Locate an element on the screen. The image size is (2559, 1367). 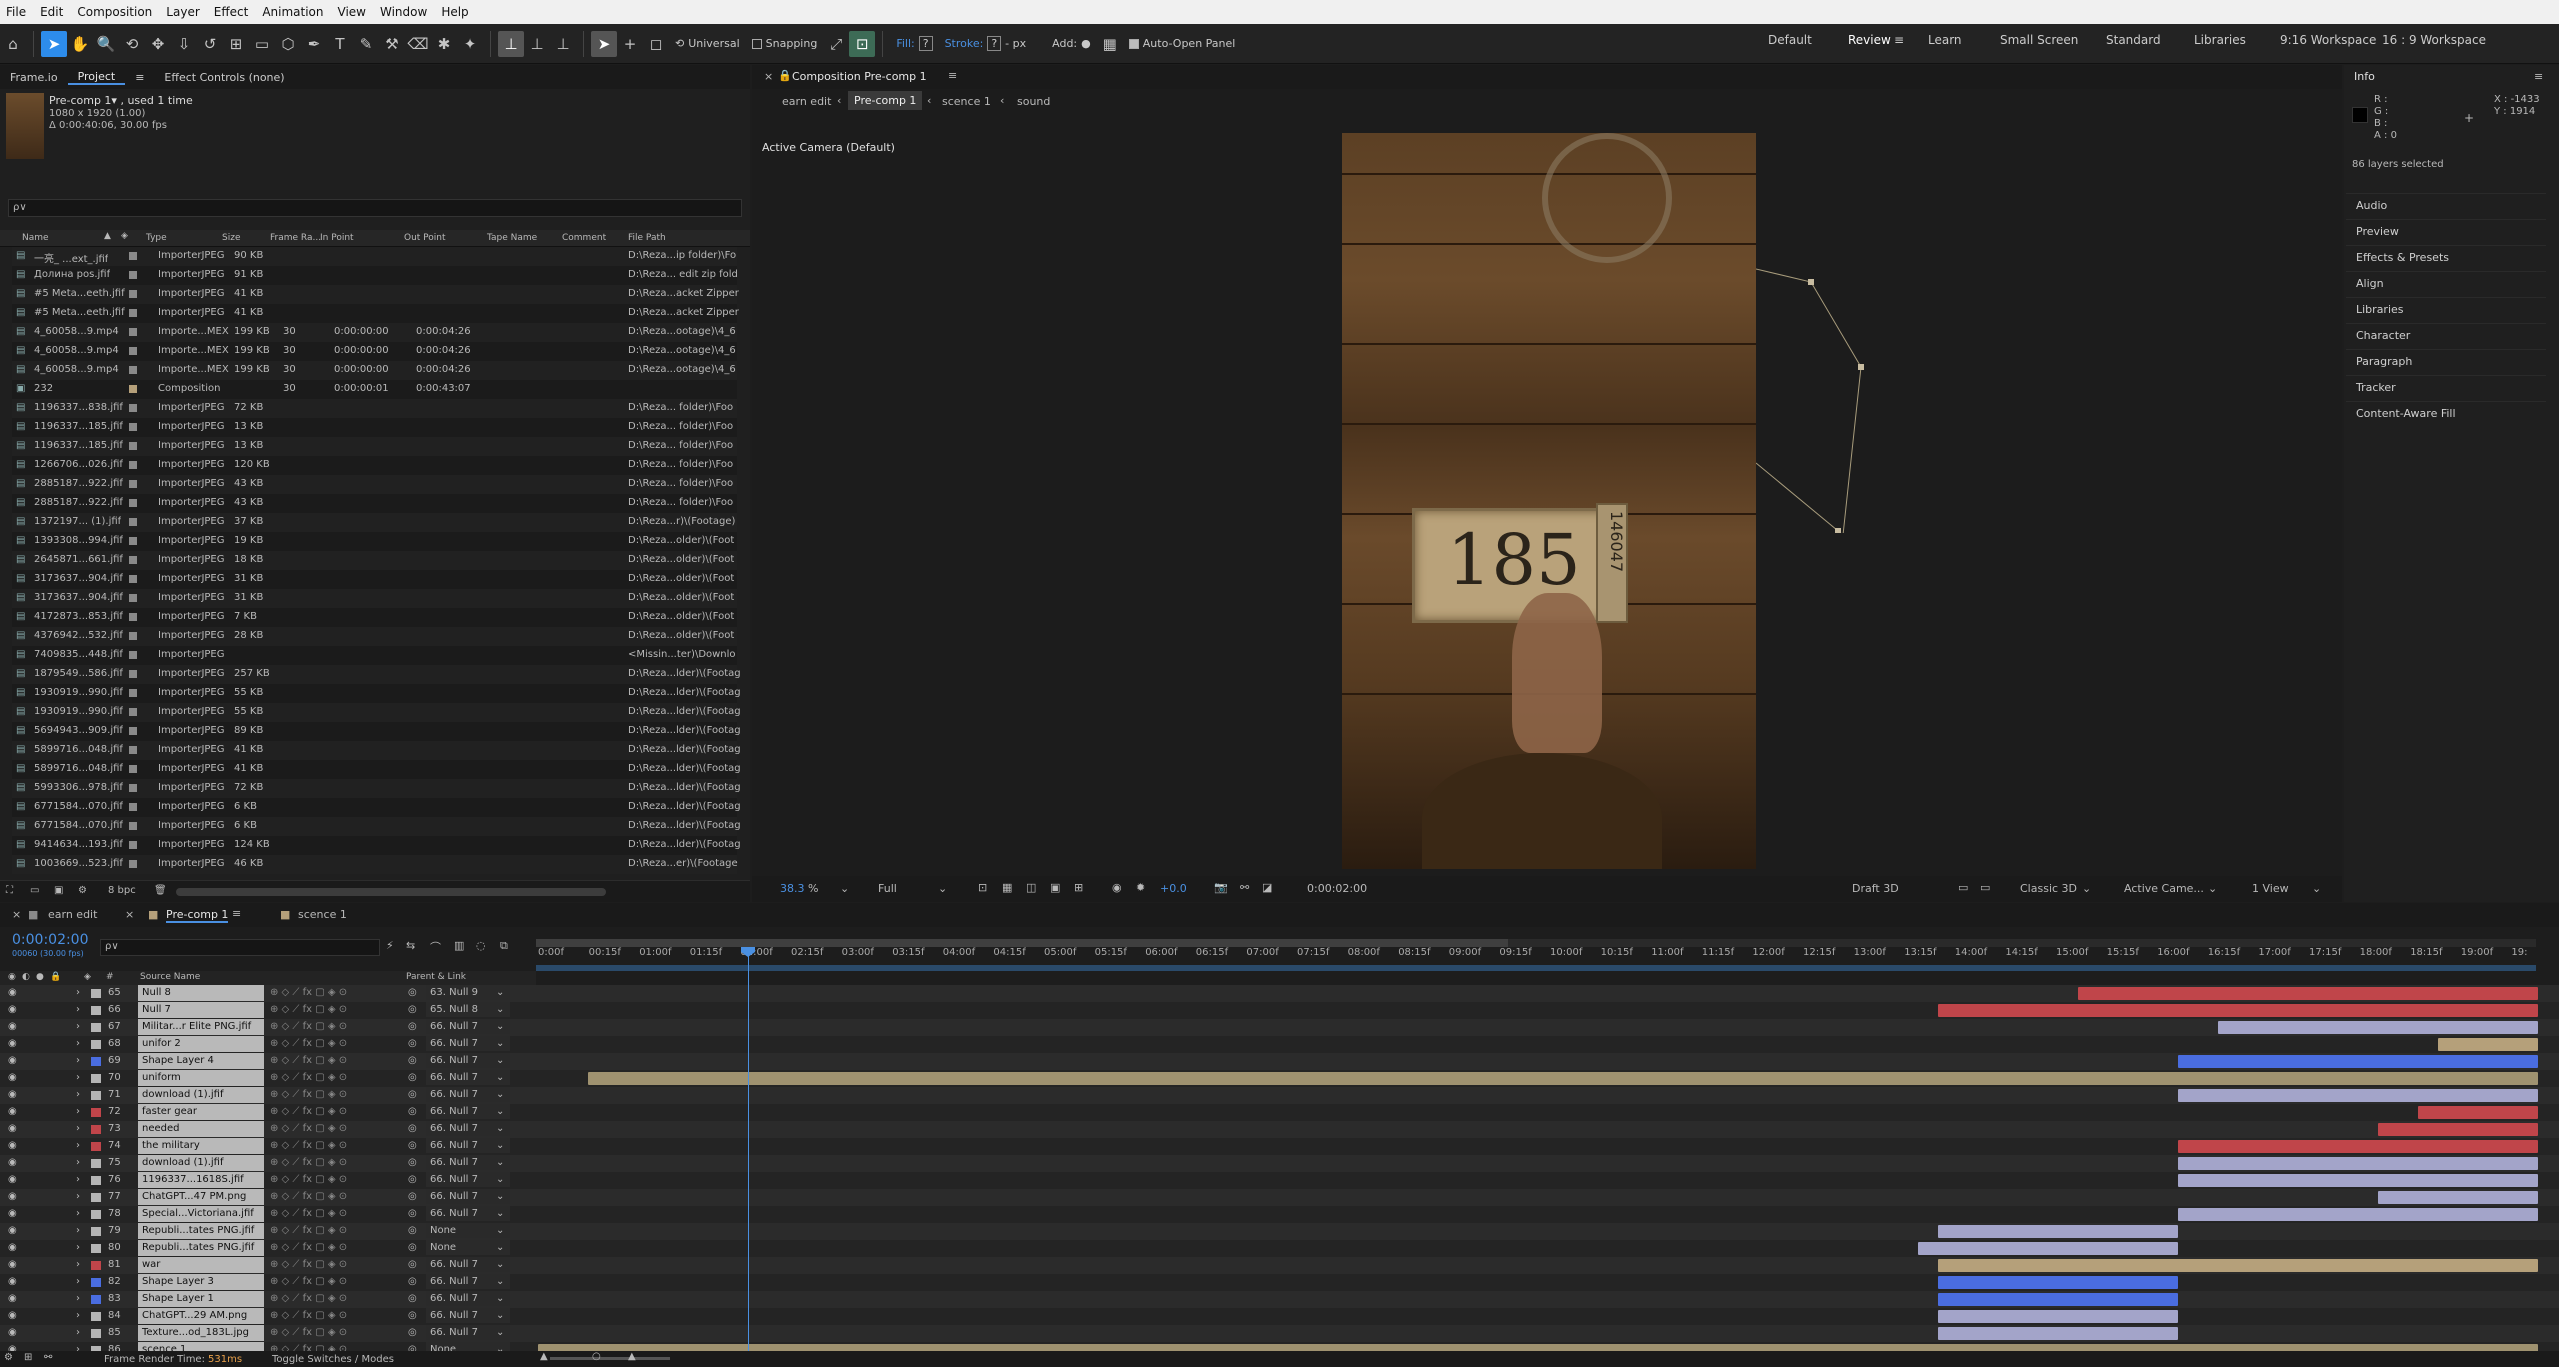
crumb-scence: scence 1 is located at coordinates (966, 101).